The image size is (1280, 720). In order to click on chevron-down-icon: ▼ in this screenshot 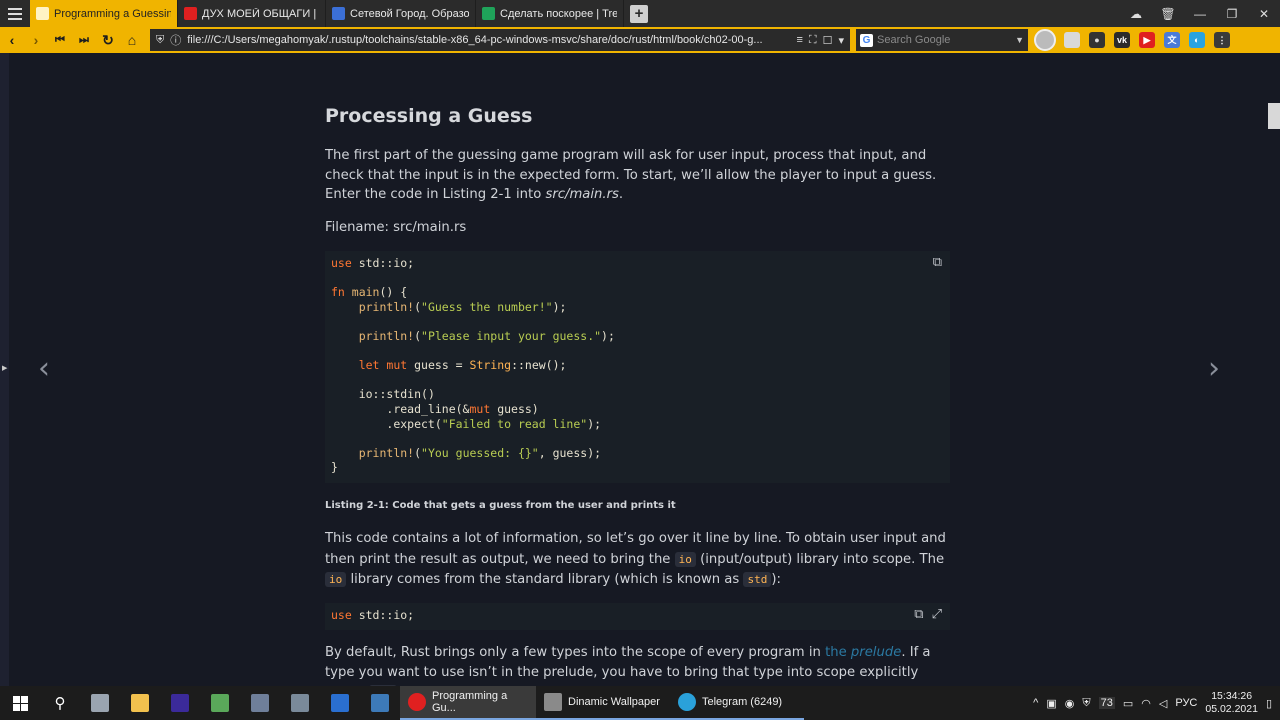, I will do `click(1019, 40)`.